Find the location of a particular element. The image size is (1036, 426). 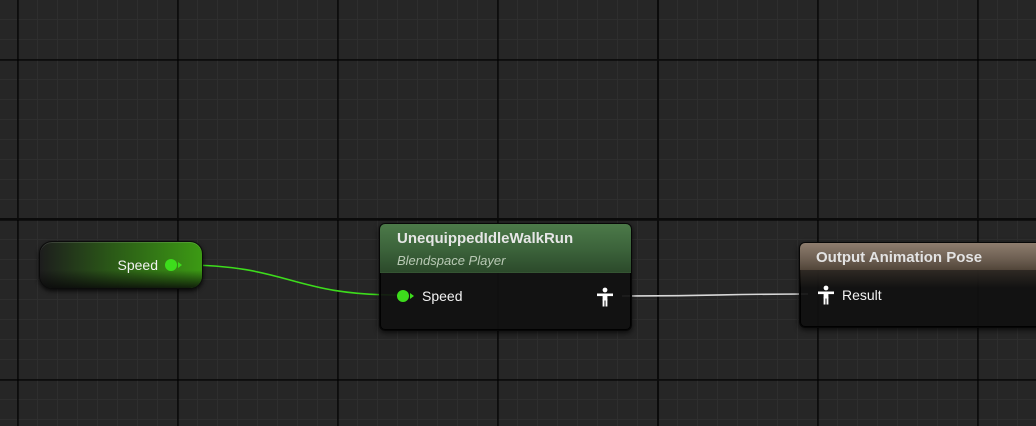

node-header: UnequippedIdleWalkRun Blendspace Player is located at coordinates (505, 248).